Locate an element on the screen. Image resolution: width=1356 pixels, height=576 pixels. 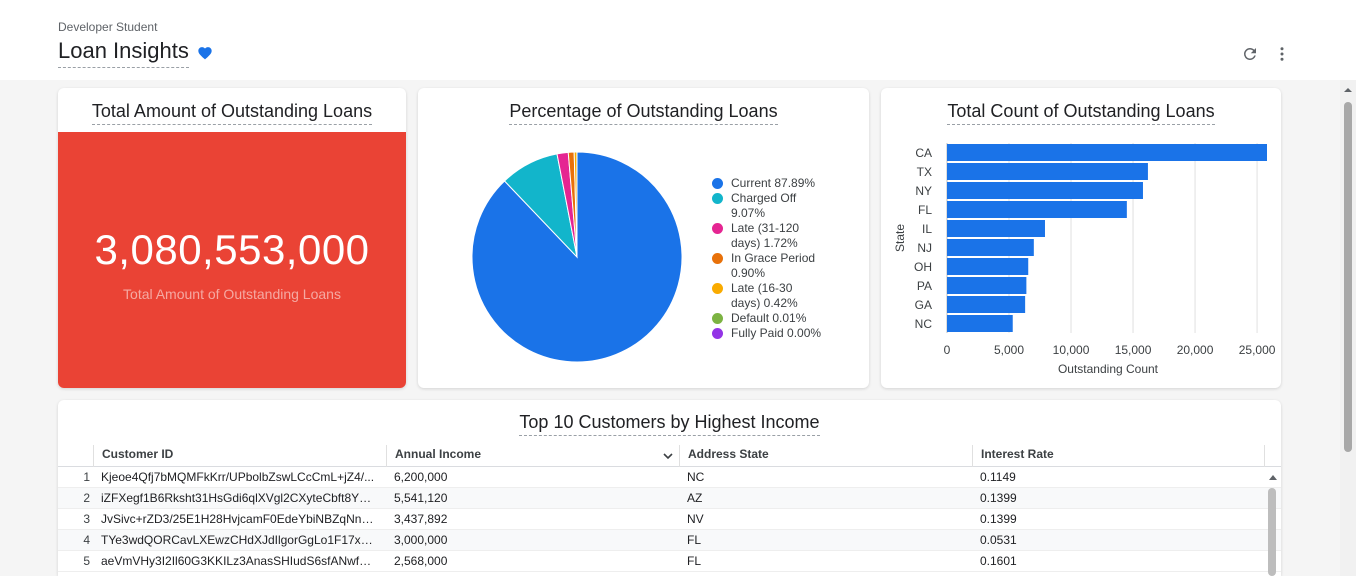
x-tick-label: 15,000 is located at coordinates (1133, 350).